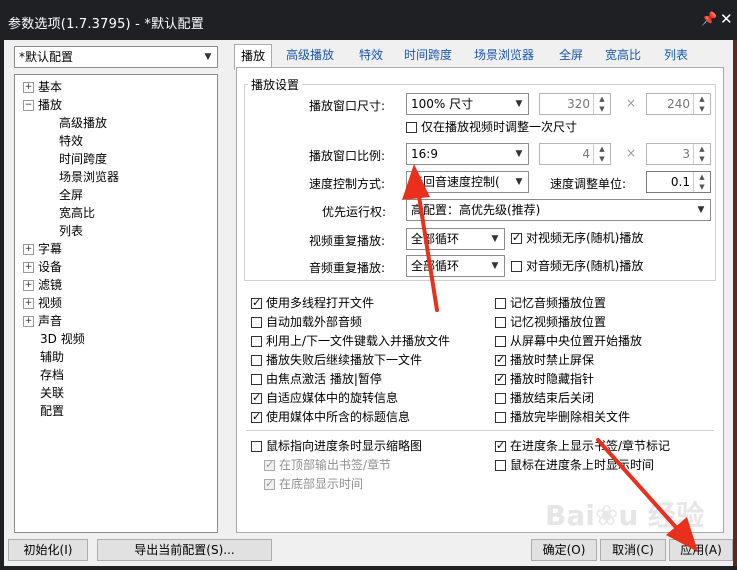  I want to click on option-checkbox: 记忆视频播放位置, so click(550, 322).